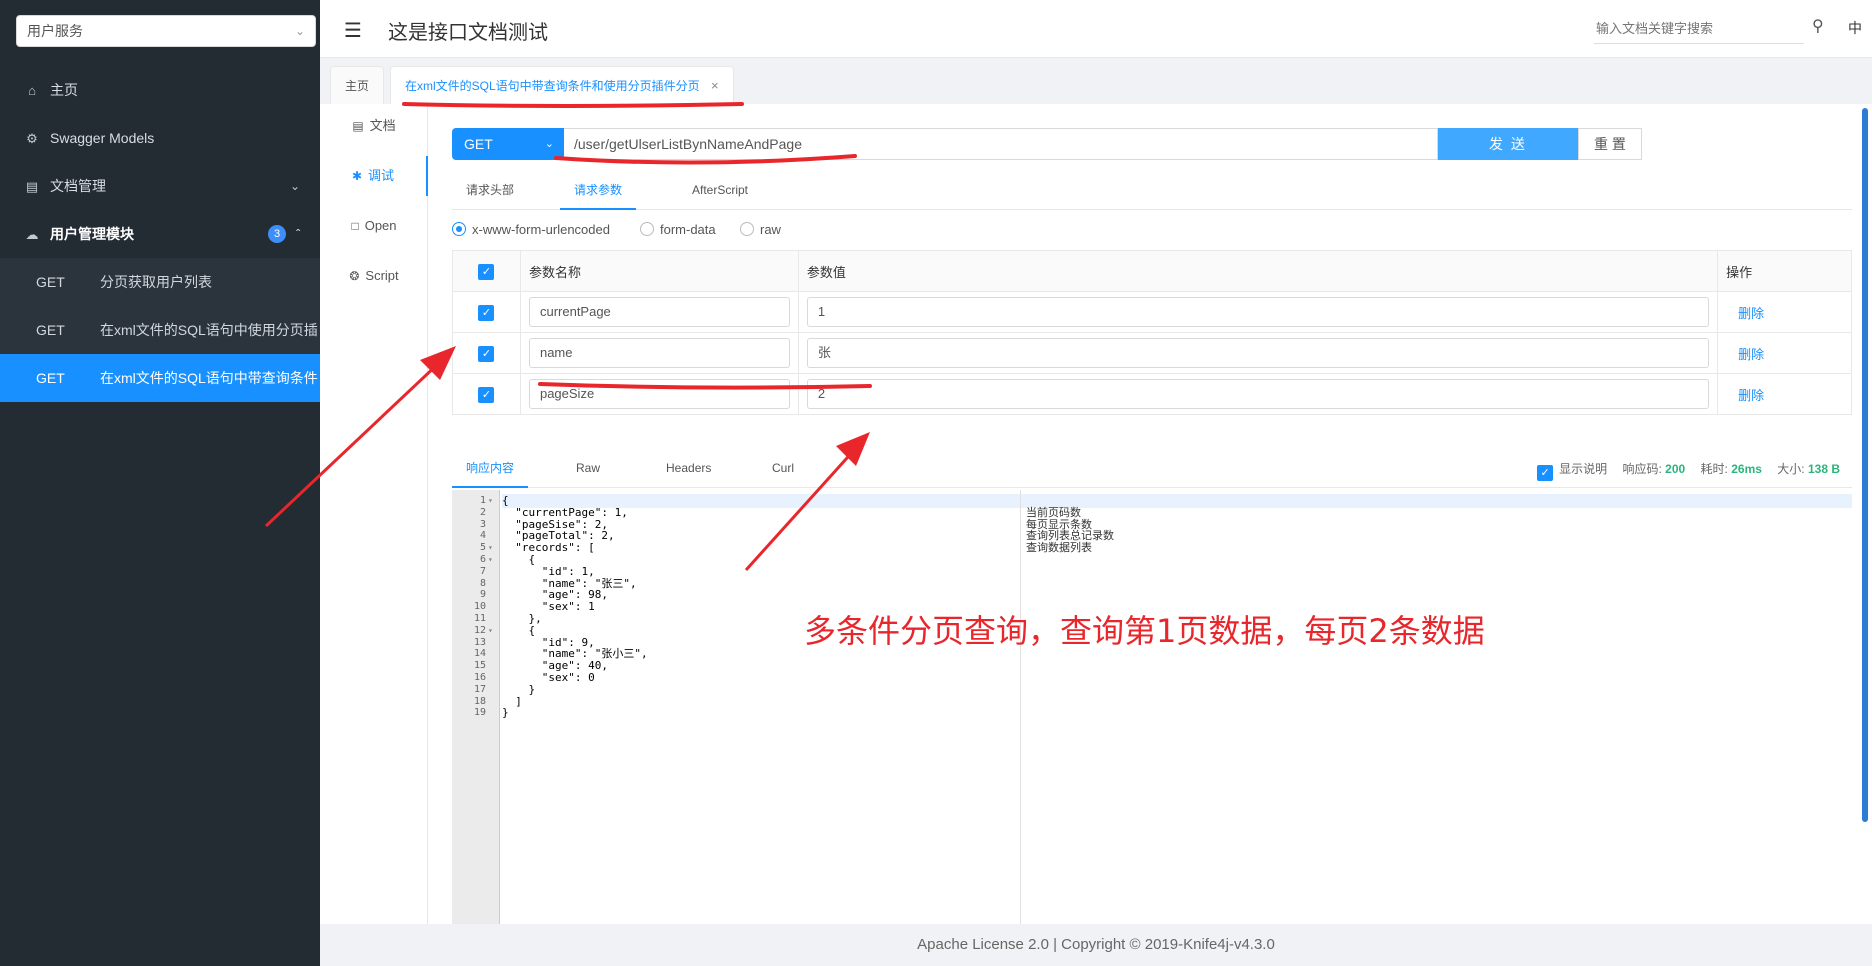 Image resolution: width=1872 pixels, height=966 pixels. I want to click on tab-doc: ▤ 文档, so click(374, 126).